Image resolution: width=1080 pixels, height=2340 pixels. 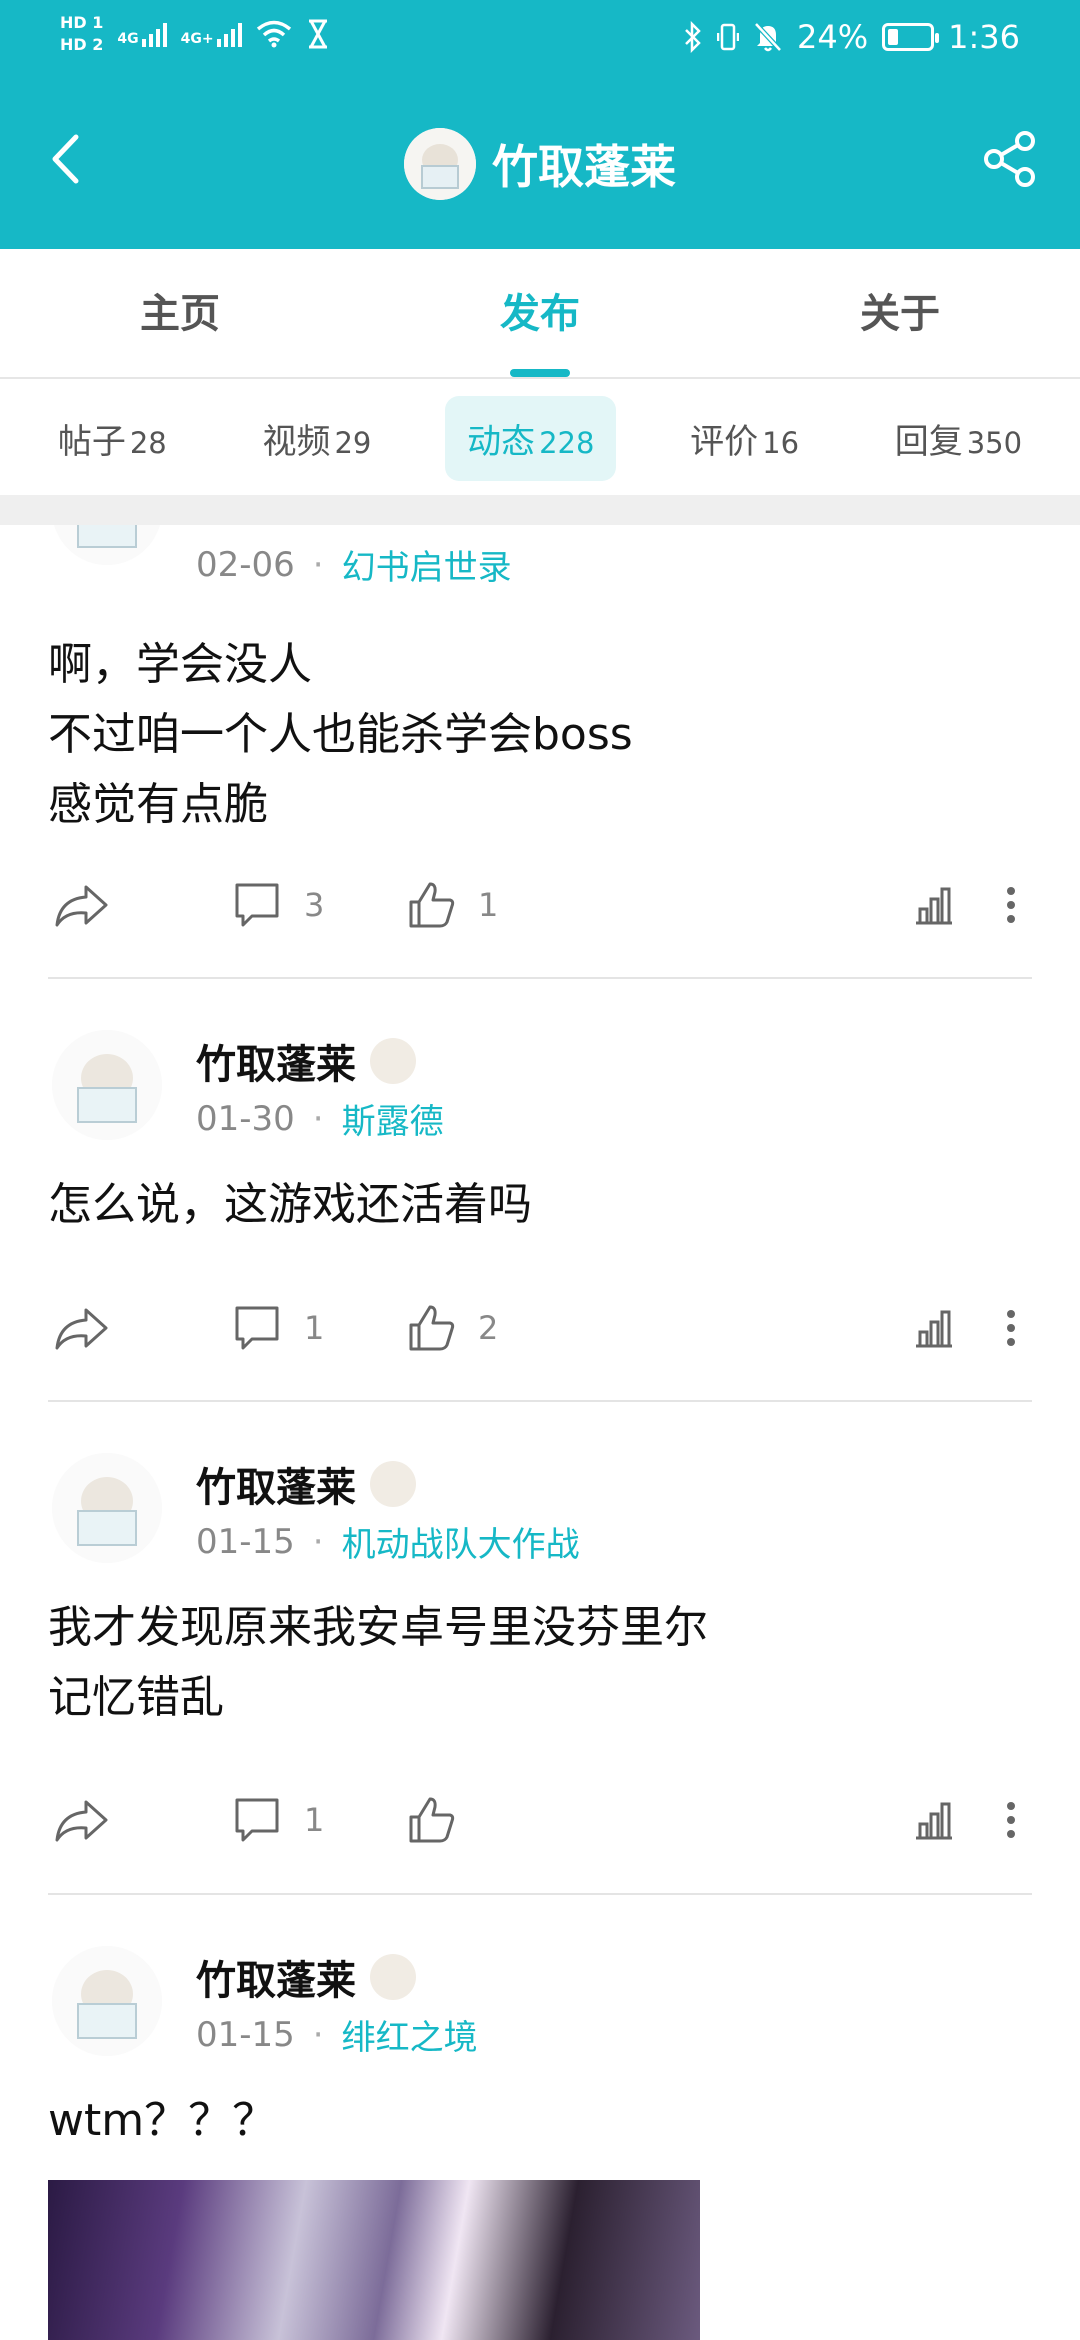 I want to click on like-button: 1, so click(x=452, y=905).